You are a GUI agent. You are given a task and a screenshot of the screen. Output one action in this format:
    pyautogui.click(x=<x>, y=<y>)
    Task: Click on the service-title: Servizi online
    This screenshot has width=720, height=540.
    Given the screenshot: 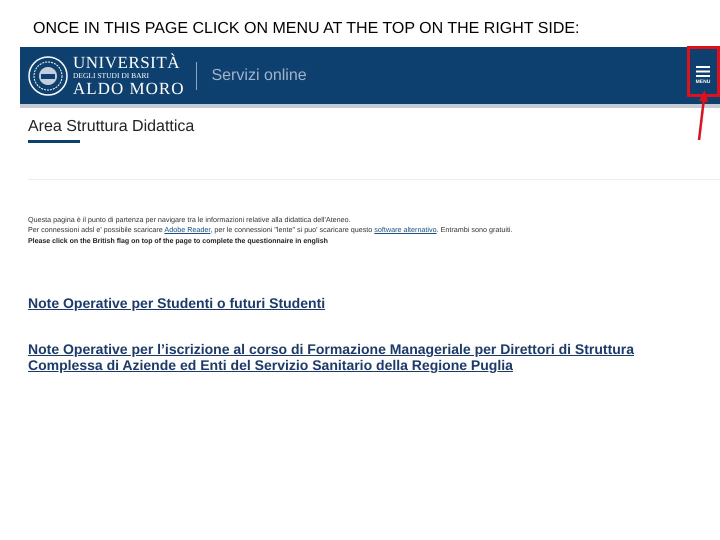 What is the action you would take?
    pyautogui.click(x=259, y=75)
    